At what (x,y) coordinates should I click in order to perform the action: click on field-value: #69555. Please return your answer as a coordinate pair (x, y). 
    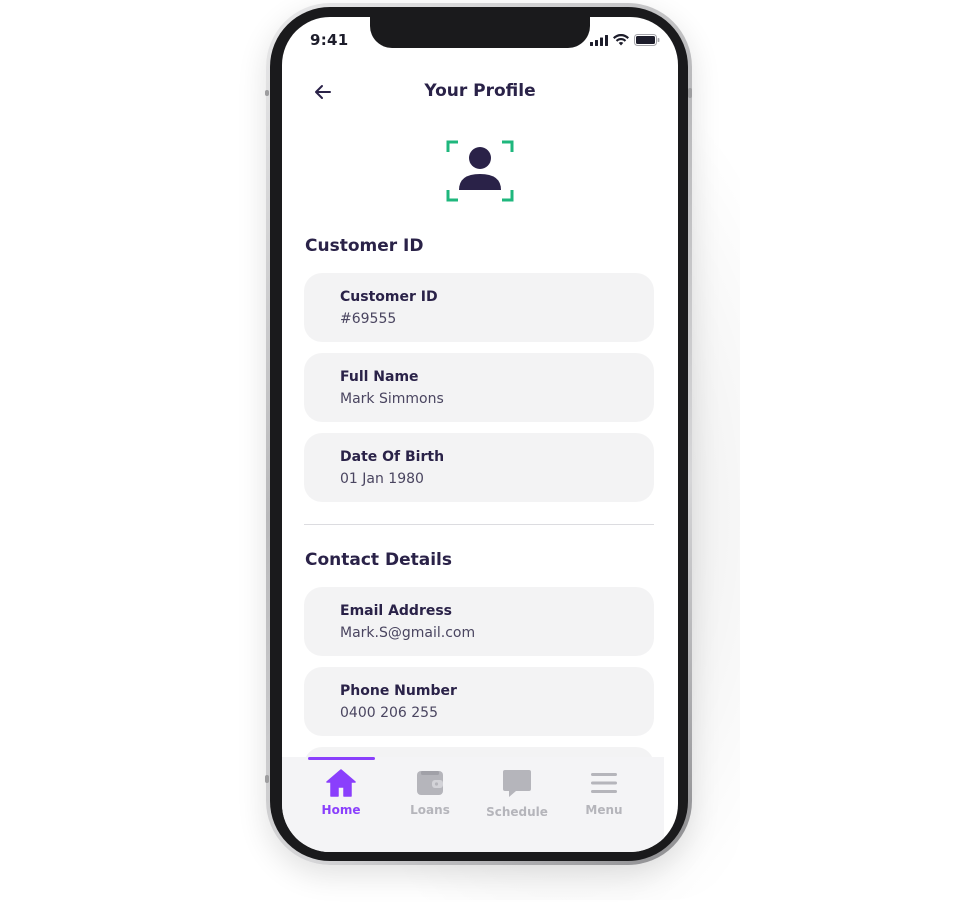
    Looking at the image, I should click on (368, 319).